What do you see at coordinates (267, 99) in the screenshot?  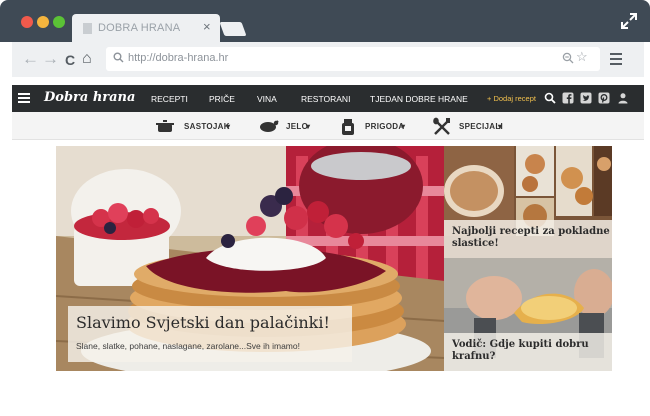 I see `nav-item-vina: VINA` at bounding box center [267, 99].